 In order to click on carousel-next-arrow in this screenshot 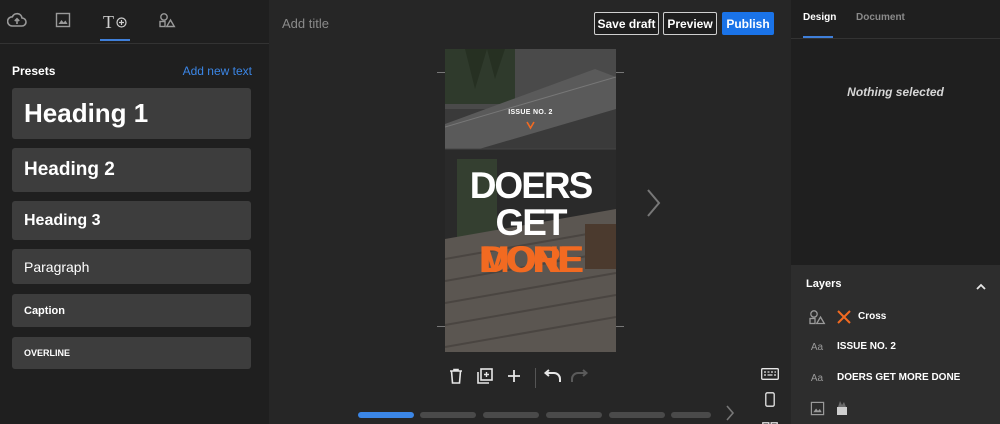, I will do `click(730, 414)`.